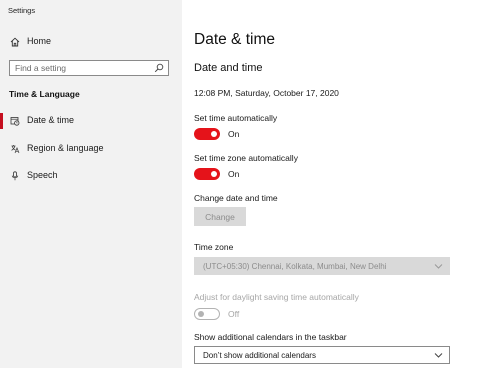  Describe the element at coordinates (15, 42) in the screenshot. I see `home-icon` at that location.